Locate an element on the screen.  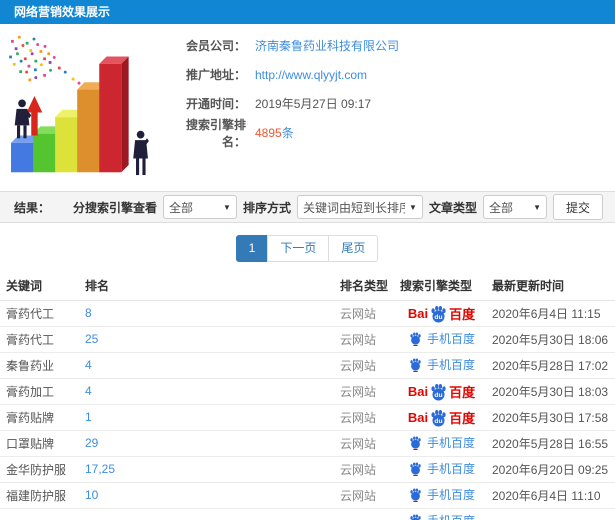
table-row: 口罩贴牌 29 云网站 Bai du 百度 is located at coordinates (307, 443).